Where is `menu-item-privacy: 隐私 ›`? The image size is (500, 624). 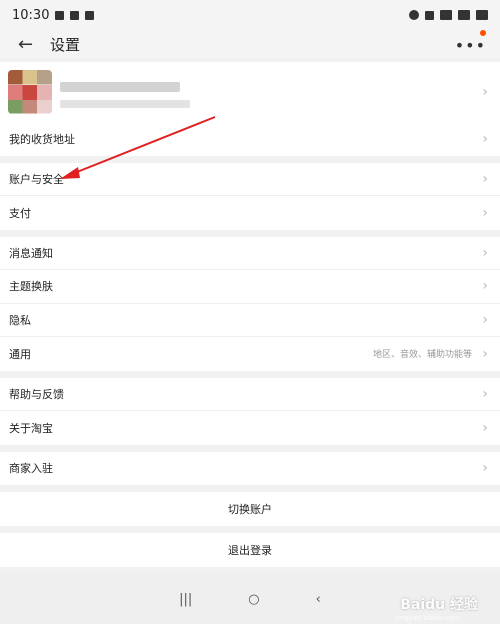
menu-item-privacy: 隐私 › is located at coordinates (250, 320).